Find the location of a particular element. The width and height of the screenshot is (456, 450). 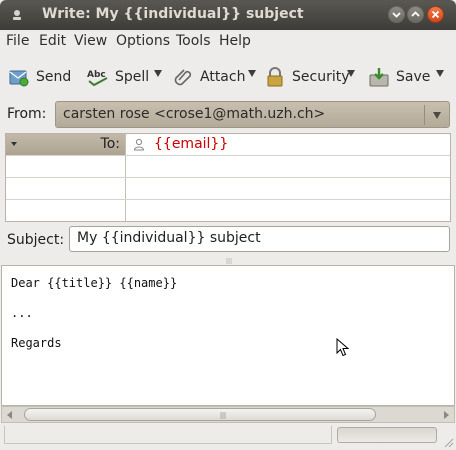

minimize-button is located at coordinates (396, 14).